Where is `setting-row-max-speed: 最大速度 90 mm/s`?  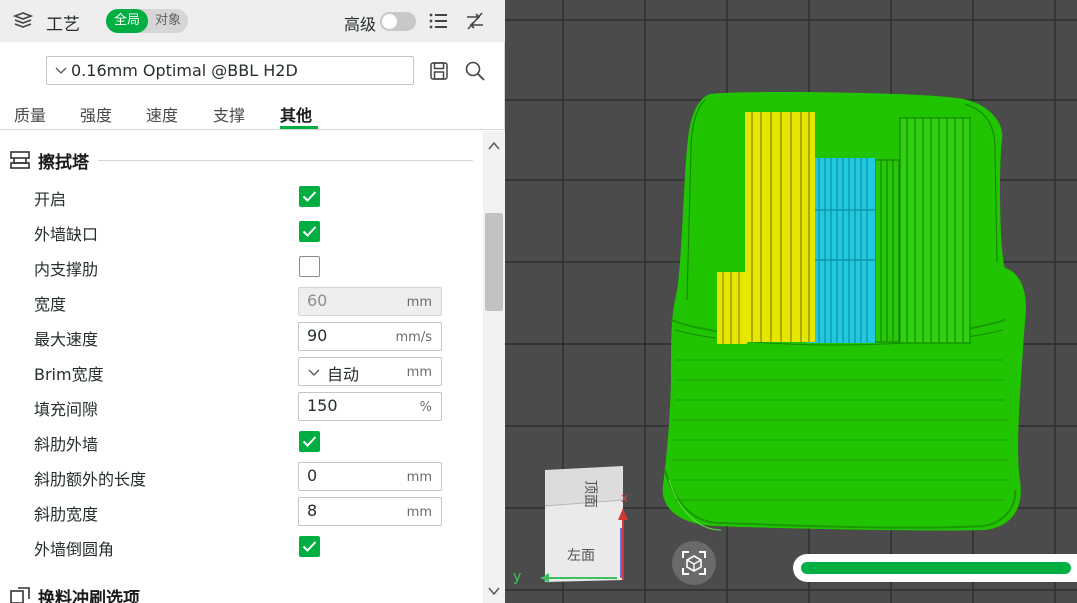
setting-row-max-speed: 最大速度 90 mm/s is located at coordinates (241, 336).